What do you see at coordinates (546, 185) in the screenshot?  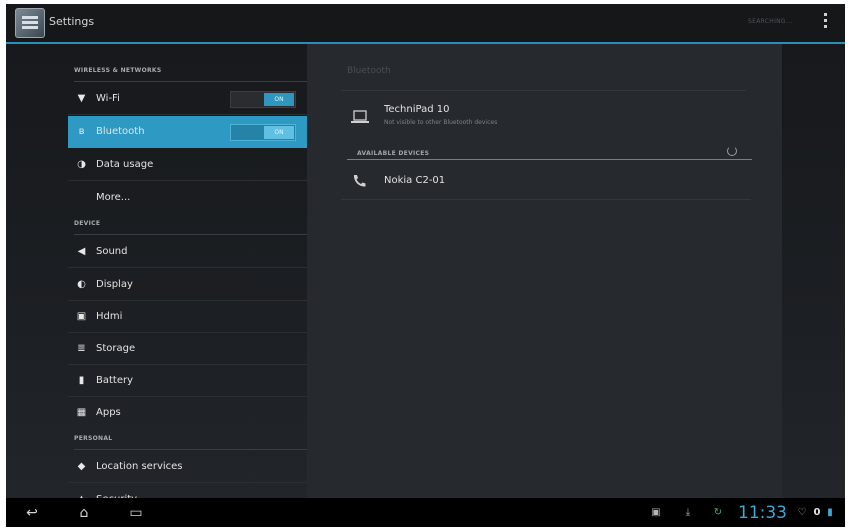 I see `available-device-row: Nokia C2-01` at bounding box center [546, 185].